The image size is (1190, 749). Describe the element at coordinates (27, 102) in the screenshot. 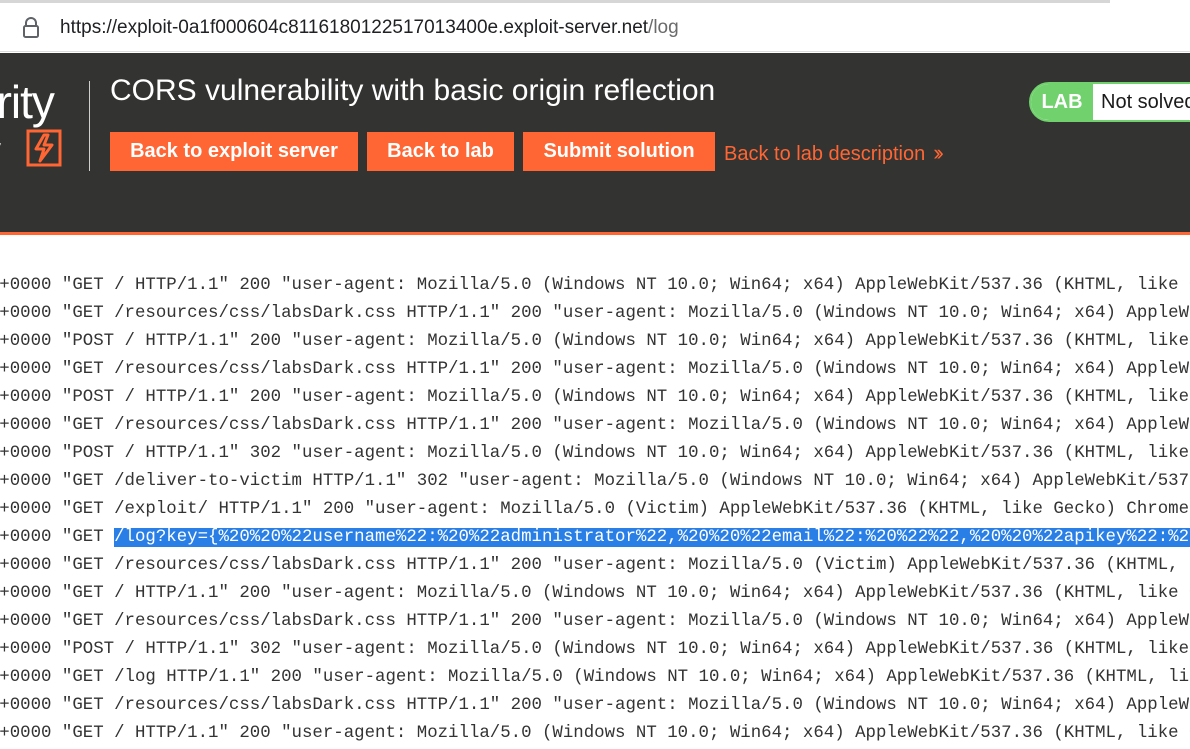

I see `logo-text-line1: urity` at that location.